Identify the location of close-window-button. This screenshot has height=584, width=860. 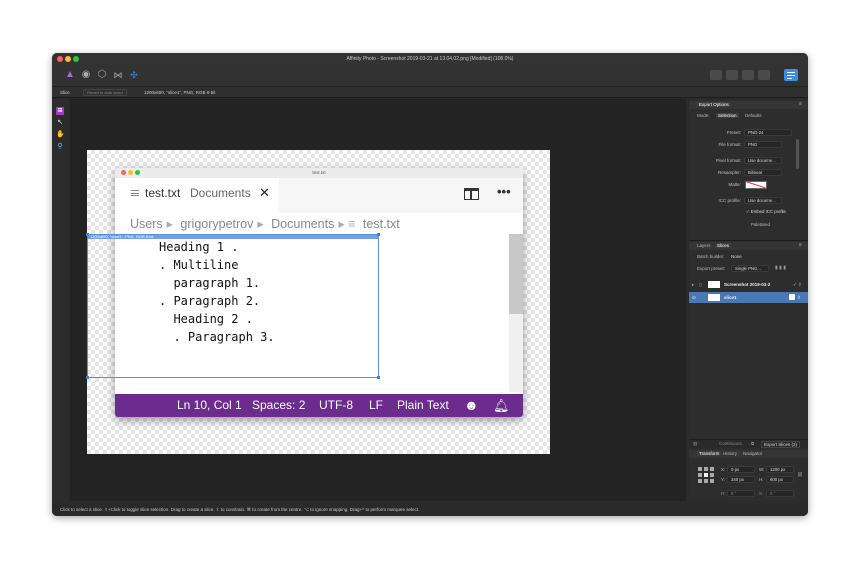
(60, 59).